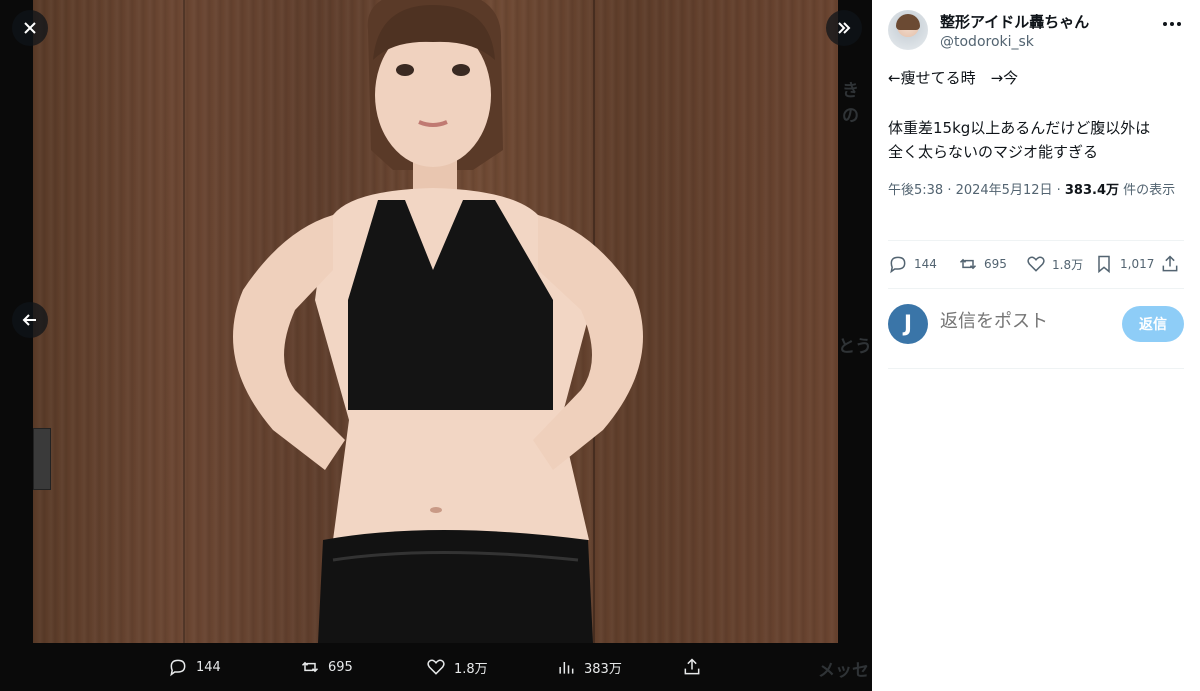 This screenshot has width=1200, height=691. I want to click on viewer-share-button, so click(692, 667).